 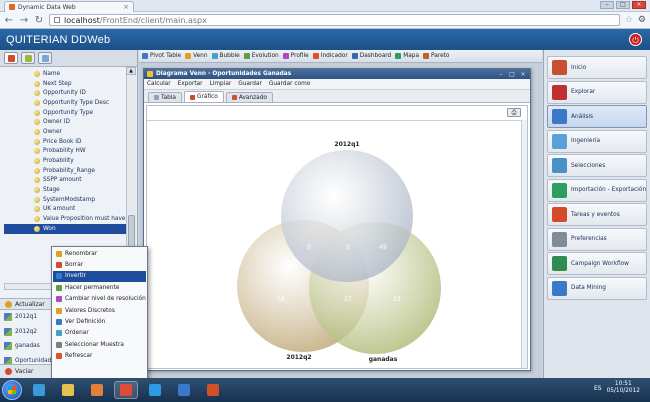 What do you see at coordinates (334, 56) in the screenshot?
I see `toolbar-button-label: Indicador` at bounding box center [334, 56].